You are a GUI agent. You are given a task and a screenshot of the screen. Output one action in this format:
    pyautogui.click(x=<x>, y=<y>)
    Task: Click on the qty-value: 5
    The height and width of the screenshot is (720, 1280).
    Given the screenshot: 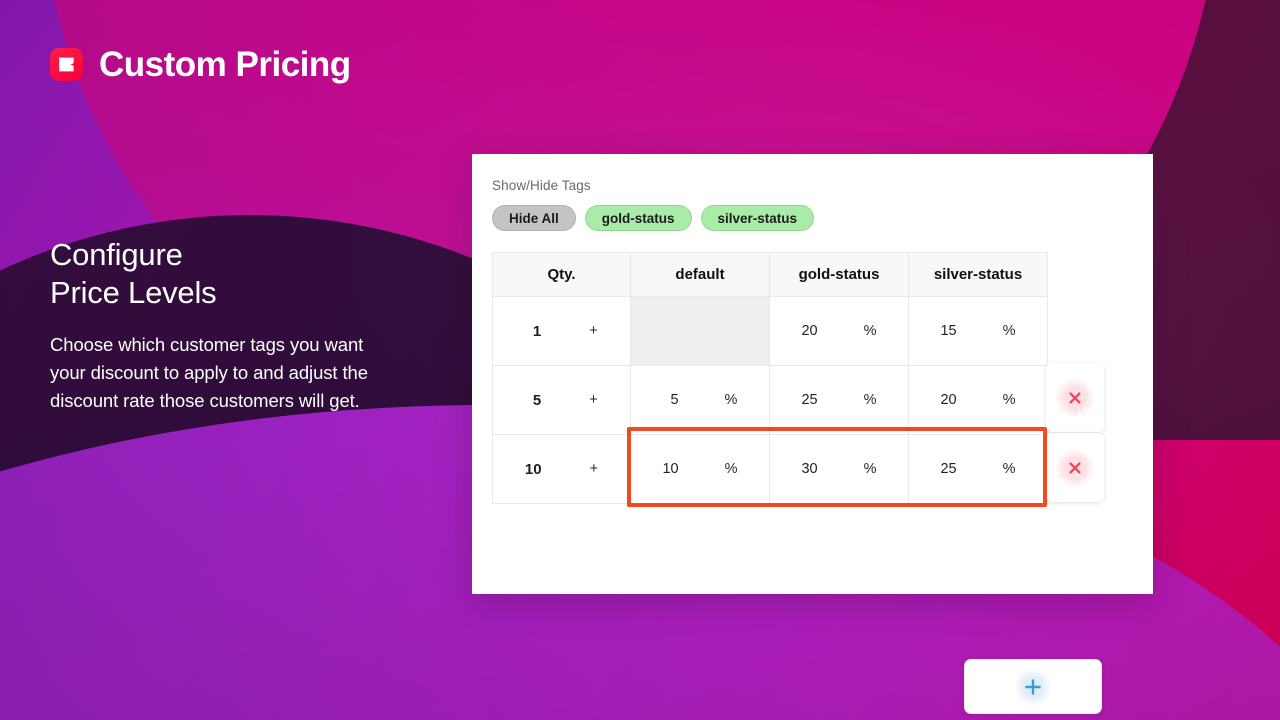 What is the action you would take?
    pyautogui.click(x=537, y=400)
    